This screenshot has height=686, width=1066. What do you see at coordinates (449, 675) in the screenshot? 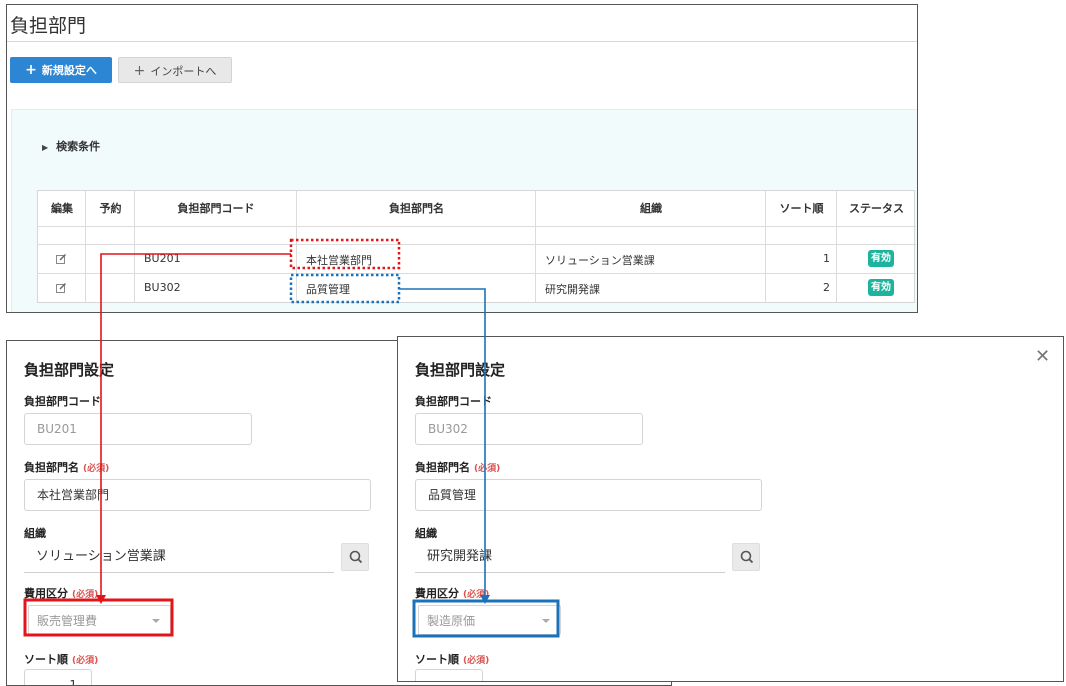
I see `sort-input` at bounding box center [449, 675].